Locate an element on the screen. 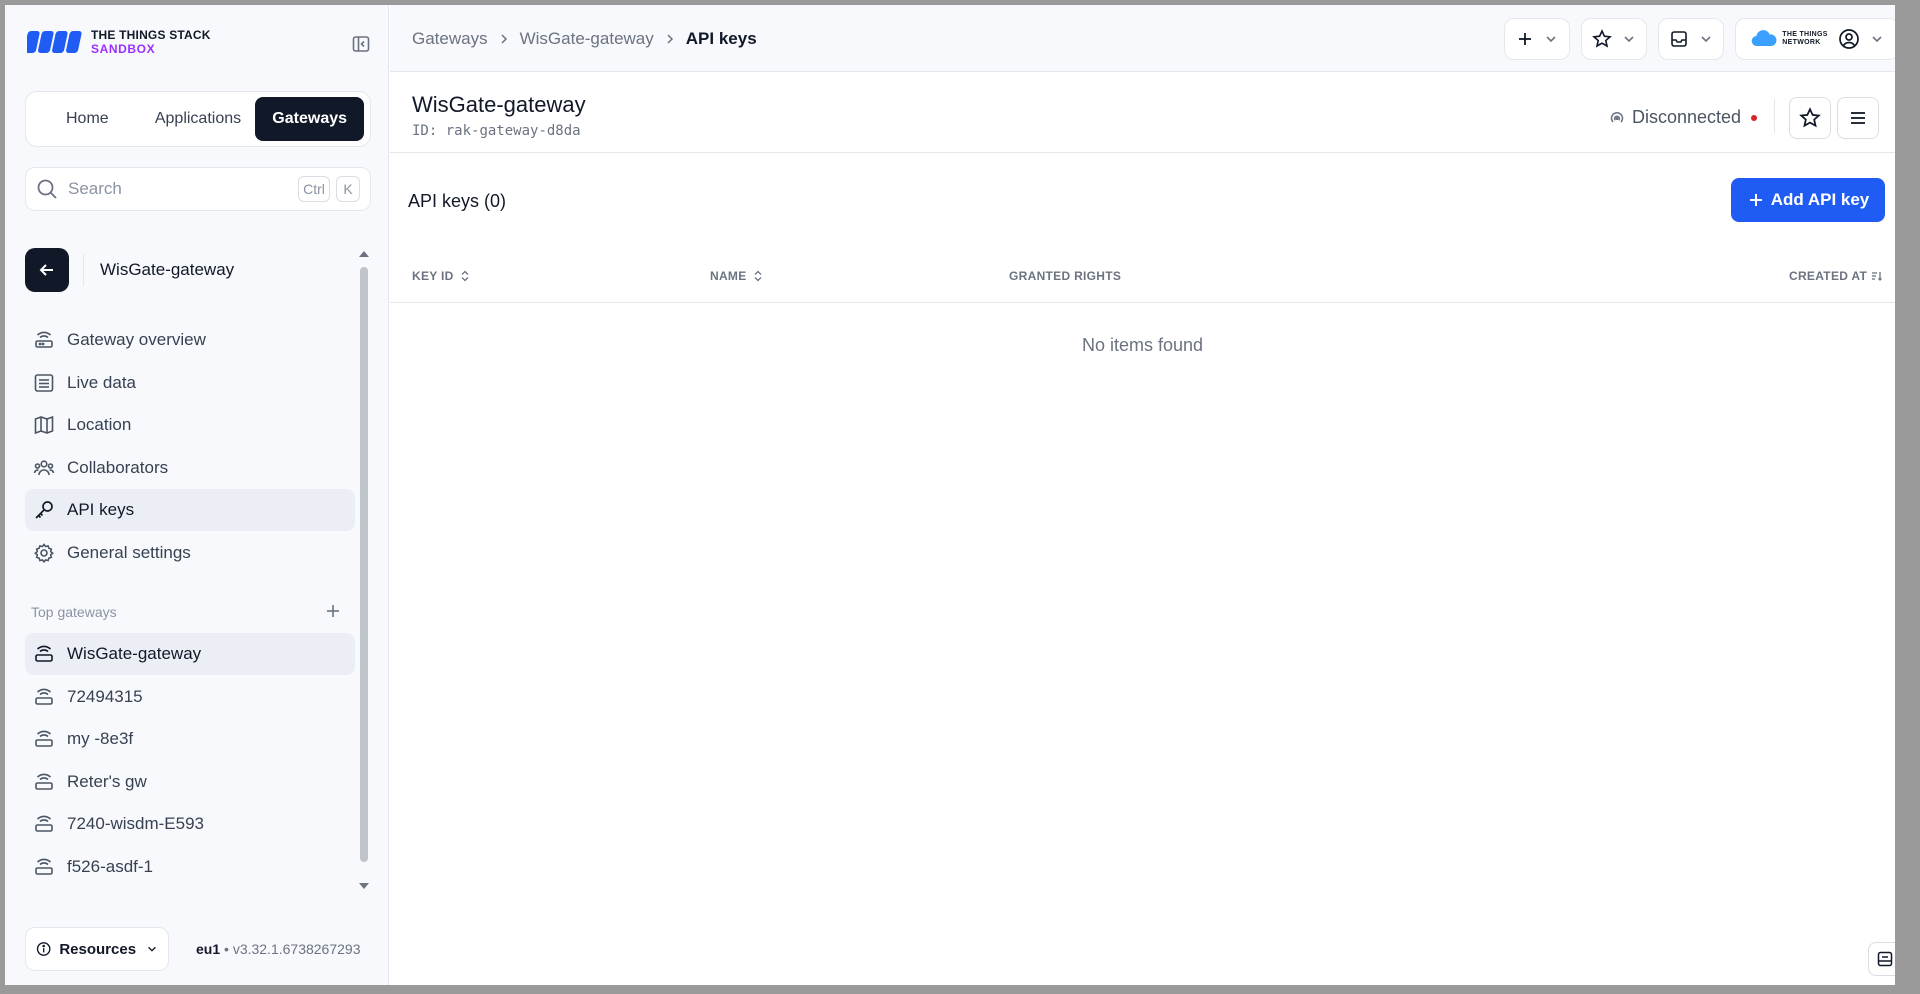  info-icon is located at coordinates (43, 949).